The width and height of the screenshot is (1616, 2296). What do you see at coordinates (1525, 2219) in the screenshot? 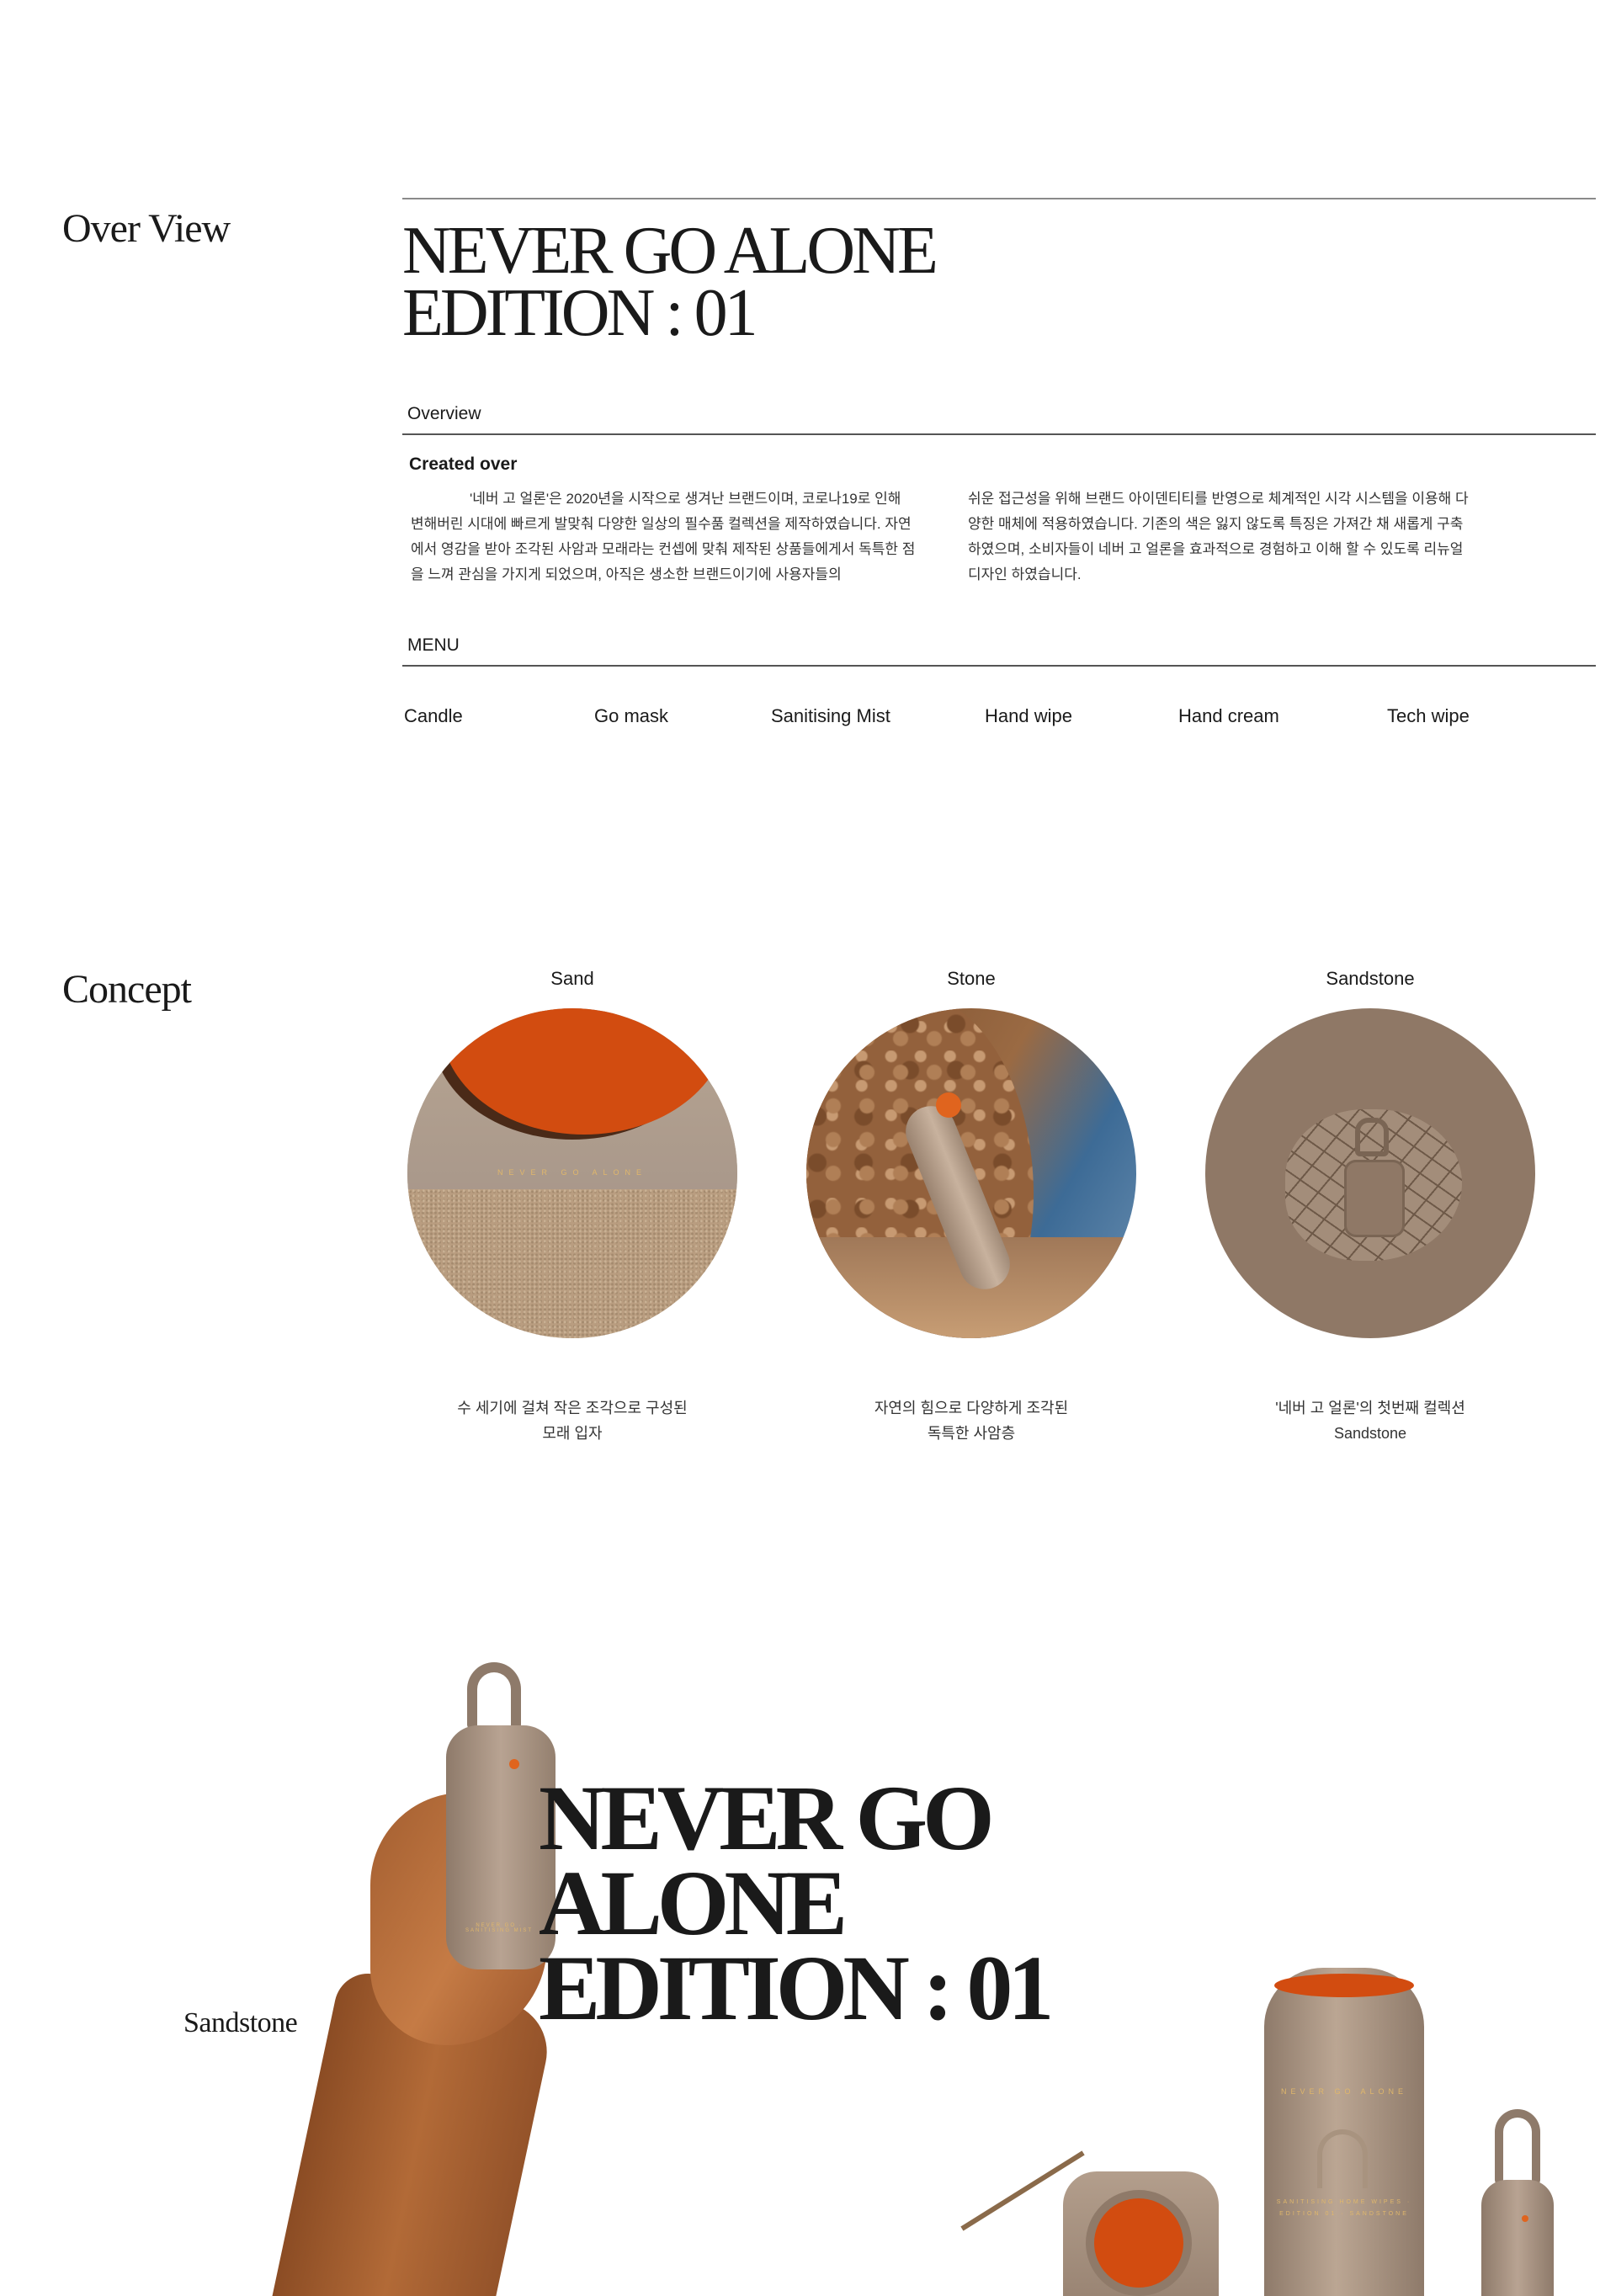
I see `small-bottle-nozzle` at bounding box center [1525, 2219].